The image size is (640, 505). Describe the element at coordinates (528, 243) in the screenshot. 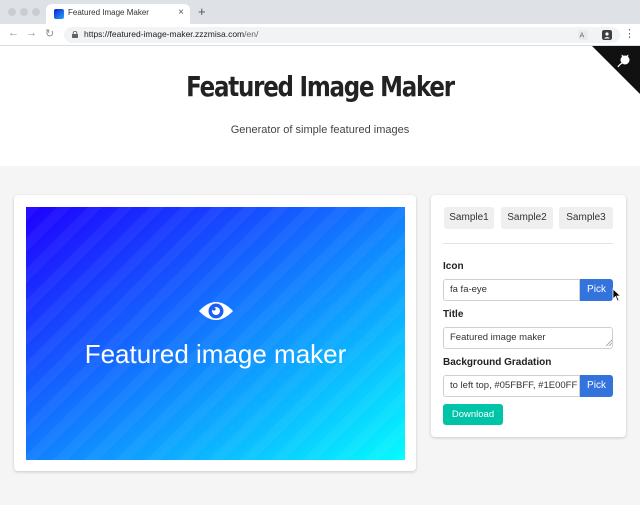

I see `divider` at that location.